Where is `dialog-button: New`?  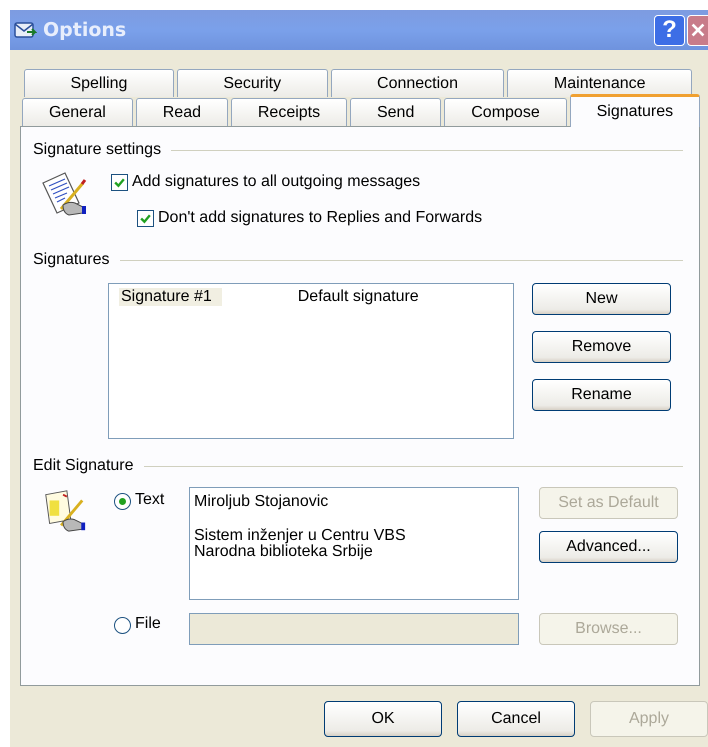 dialog-button: New is located at coordinates (601, 299).